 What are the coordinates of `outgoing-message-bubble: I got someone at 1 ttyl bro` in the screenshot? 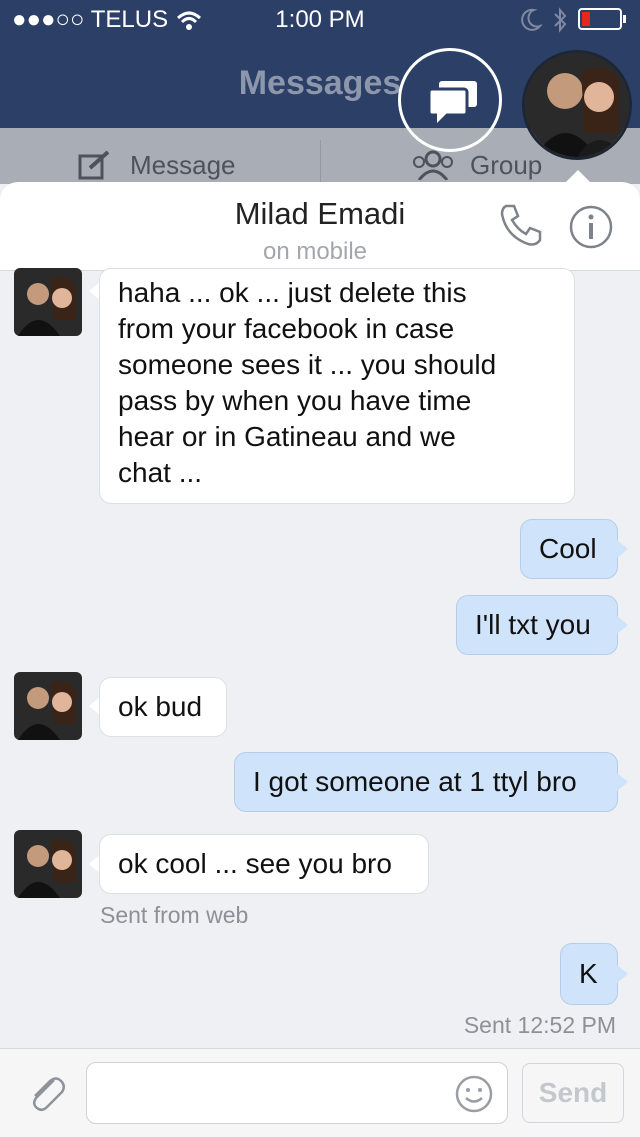 It's located at (426, 782).